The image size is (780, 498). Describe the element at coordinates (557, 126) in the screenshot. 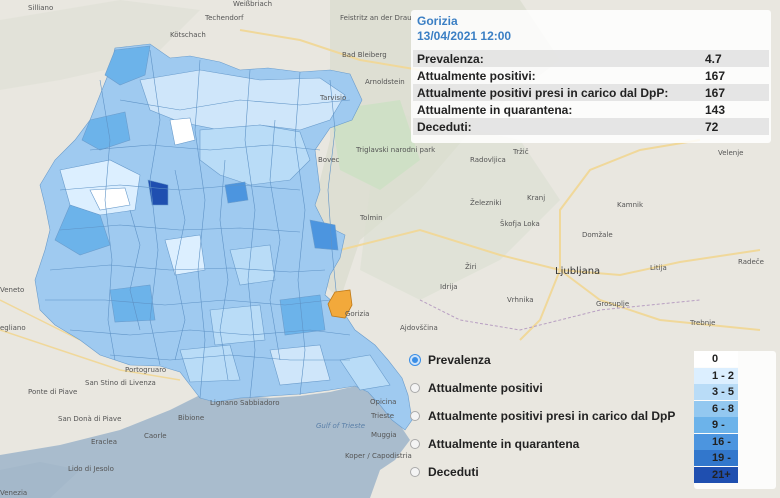

I see `info-row-label: Deceduti:` at that location.